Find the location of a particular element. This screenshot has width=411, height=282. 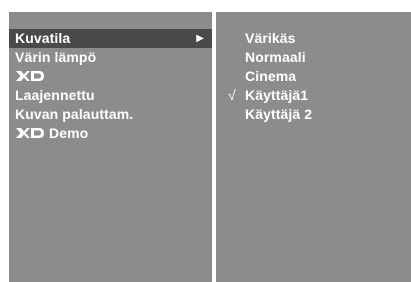

menu-item-kuvatila: Kuvatila ▶ is located at coordinates (110, 38).